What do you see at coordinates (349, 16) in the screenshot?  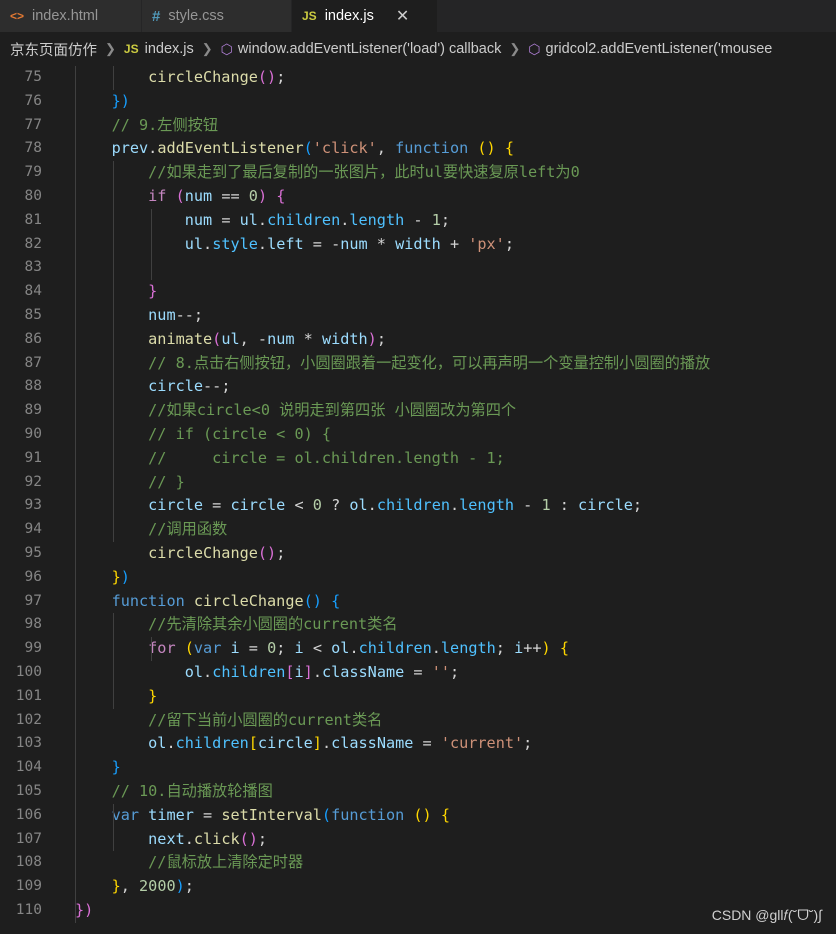 I see `tab-label: index.js` at bounding box center [349, 16].